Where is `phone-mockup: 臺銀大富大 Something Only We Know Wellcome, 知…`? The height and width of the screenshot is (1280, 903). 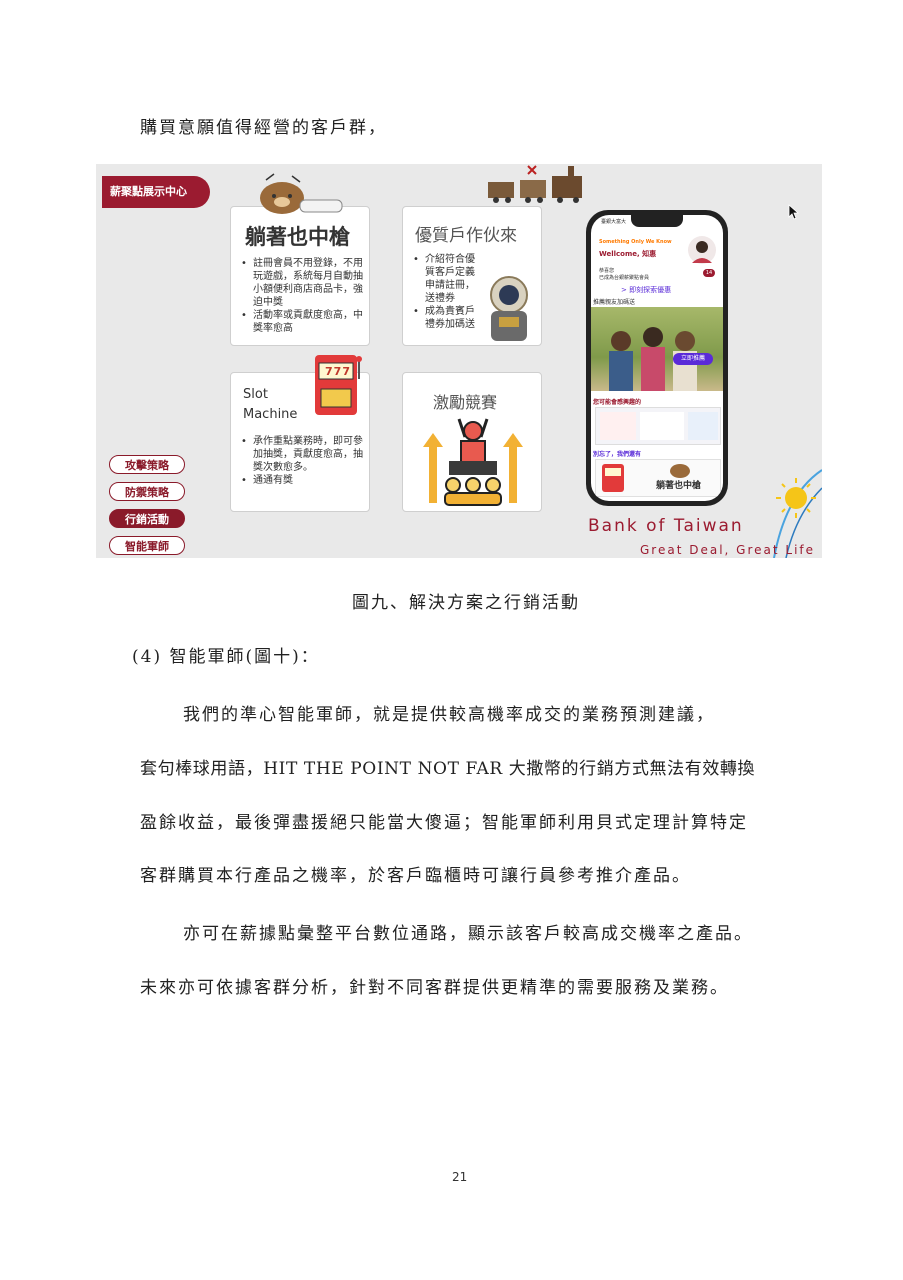 phone-mockup: 臺銀大富大 Something Only We Know Wellcome, 知… is located at coordinates (657, 358).